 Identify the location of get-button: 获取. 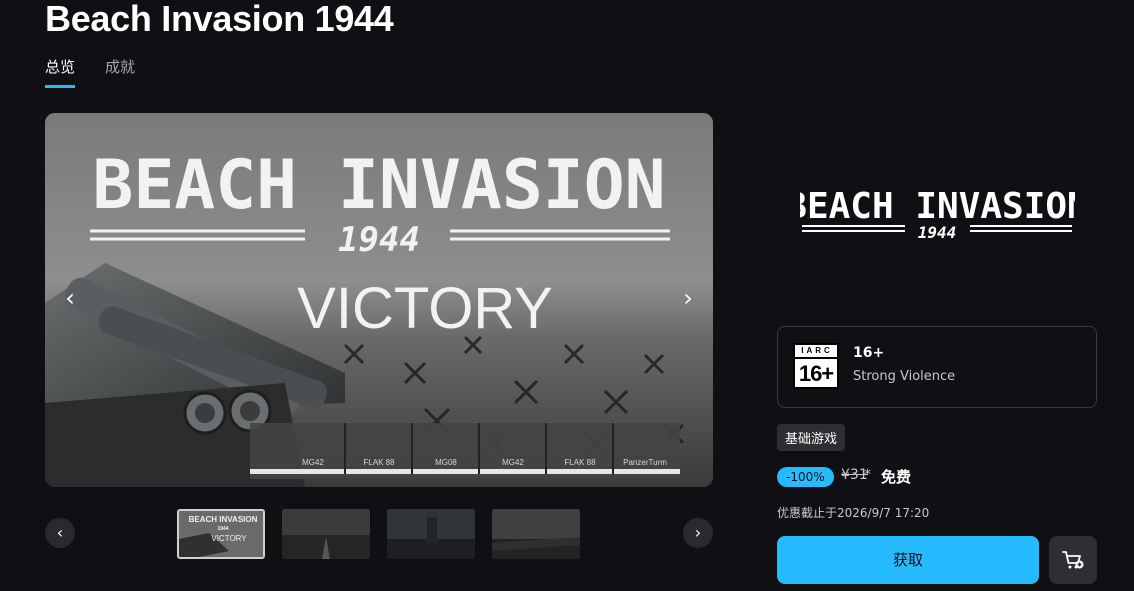
(908, 560).